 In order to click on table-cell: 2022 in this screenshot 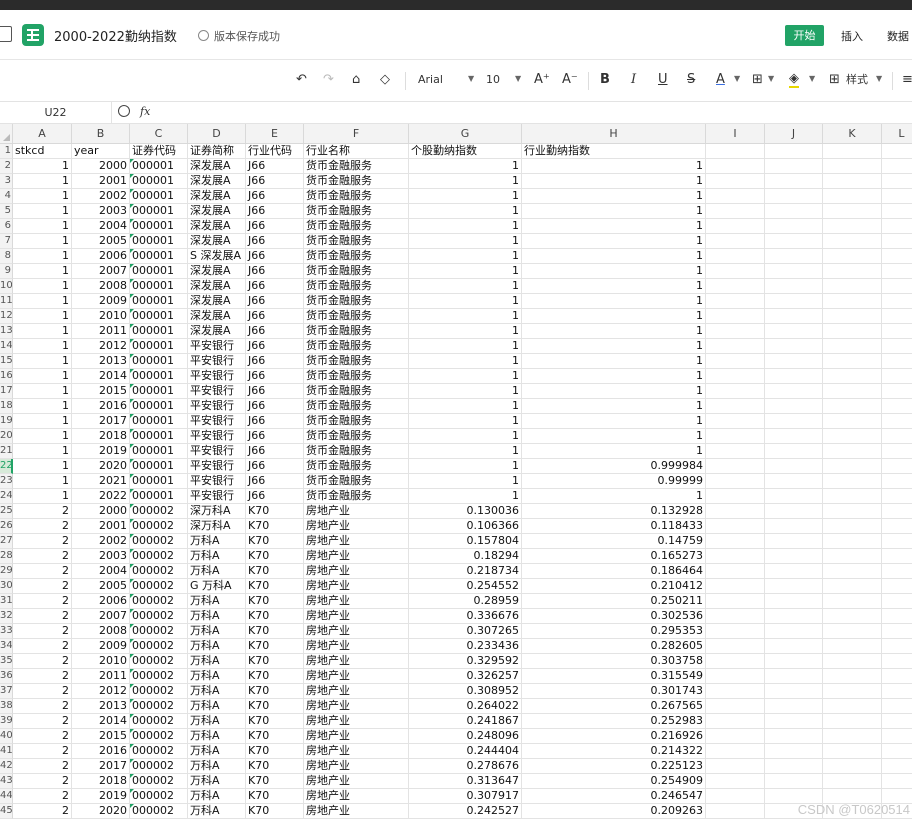, I will do `click(101, 496)`.